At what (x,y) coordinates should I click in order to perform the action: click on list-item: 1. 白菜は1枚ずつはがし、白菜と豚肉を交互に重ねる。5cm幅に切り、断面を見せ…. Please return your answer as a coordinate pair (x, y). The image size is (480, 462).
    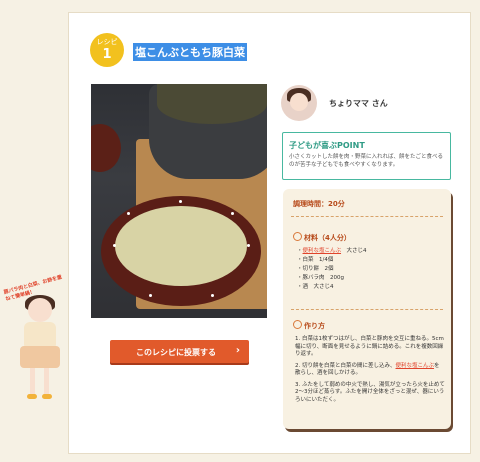
    Looking at the image, I should click on (369, 346).